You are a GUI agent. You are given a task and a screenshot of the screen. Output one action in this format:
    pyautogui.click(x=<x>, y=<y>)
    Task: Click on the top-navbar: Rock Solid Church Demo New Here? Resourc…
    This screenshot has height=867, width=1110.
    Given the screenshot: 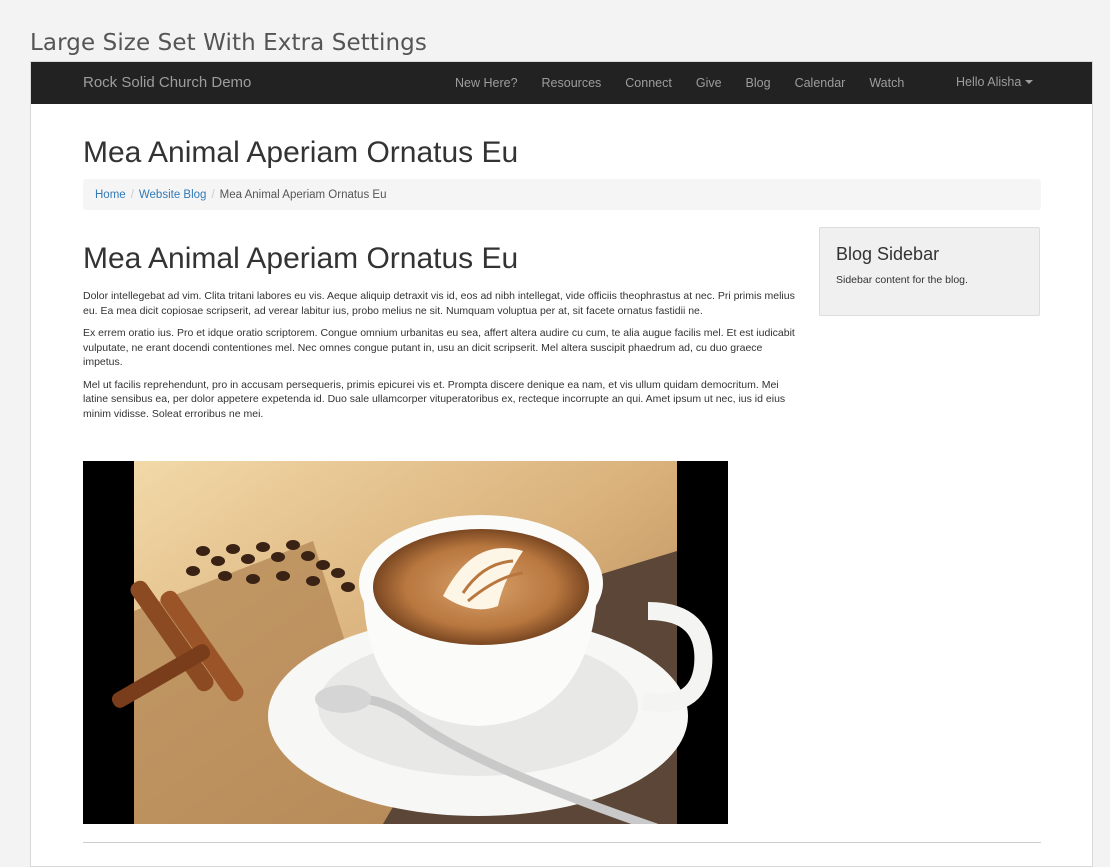 What is the action you would take?
    pyautogui.click(x=561, y=83)
    